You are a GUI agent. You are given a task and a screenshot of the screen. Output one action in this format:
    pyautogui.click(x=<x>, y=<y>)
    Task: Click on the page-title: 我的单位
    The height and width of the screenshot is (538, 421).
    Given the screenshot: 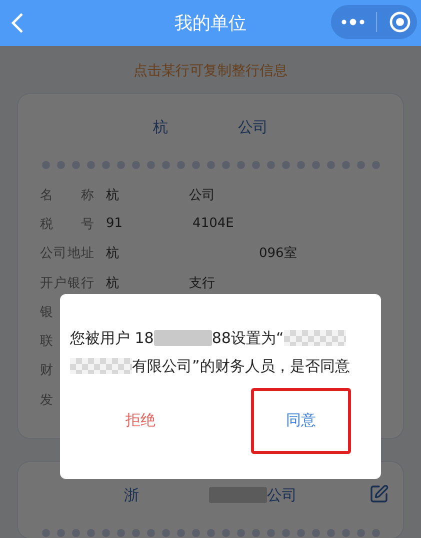 What is the action you would take?
    pyautogui.click(x=210, y=23)
    